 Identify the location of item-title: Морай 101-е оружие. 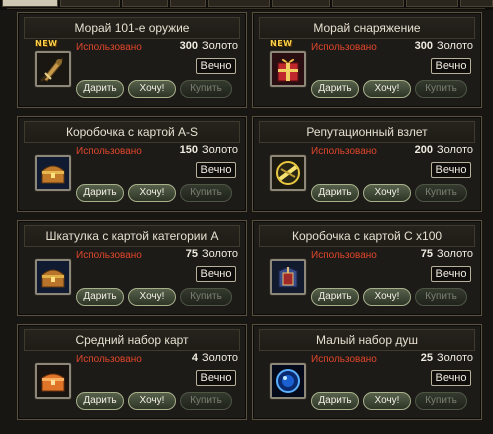
(132, 28).